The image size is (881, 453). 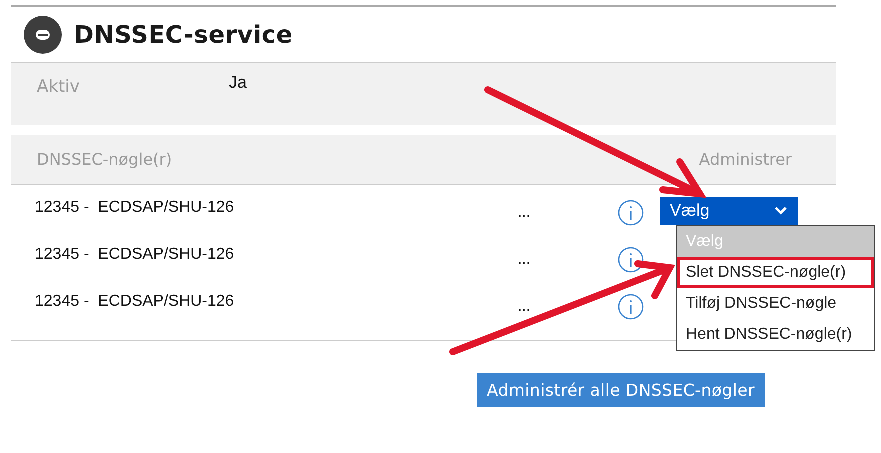 I want to click on manage-all-button: Administrér alle DNSSEC-nøgler, so click(x=621, y=390).